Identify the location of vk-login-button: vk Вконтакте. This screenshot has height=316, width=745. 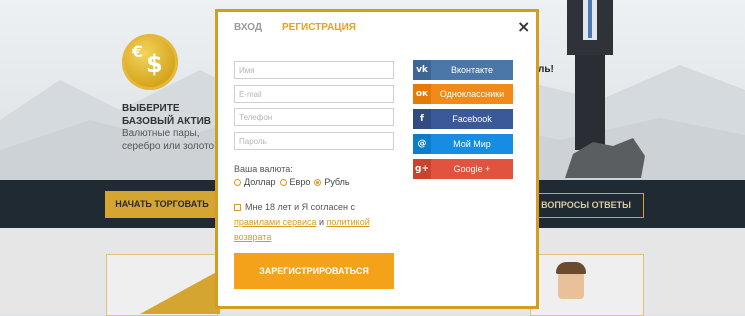
(463, 70).